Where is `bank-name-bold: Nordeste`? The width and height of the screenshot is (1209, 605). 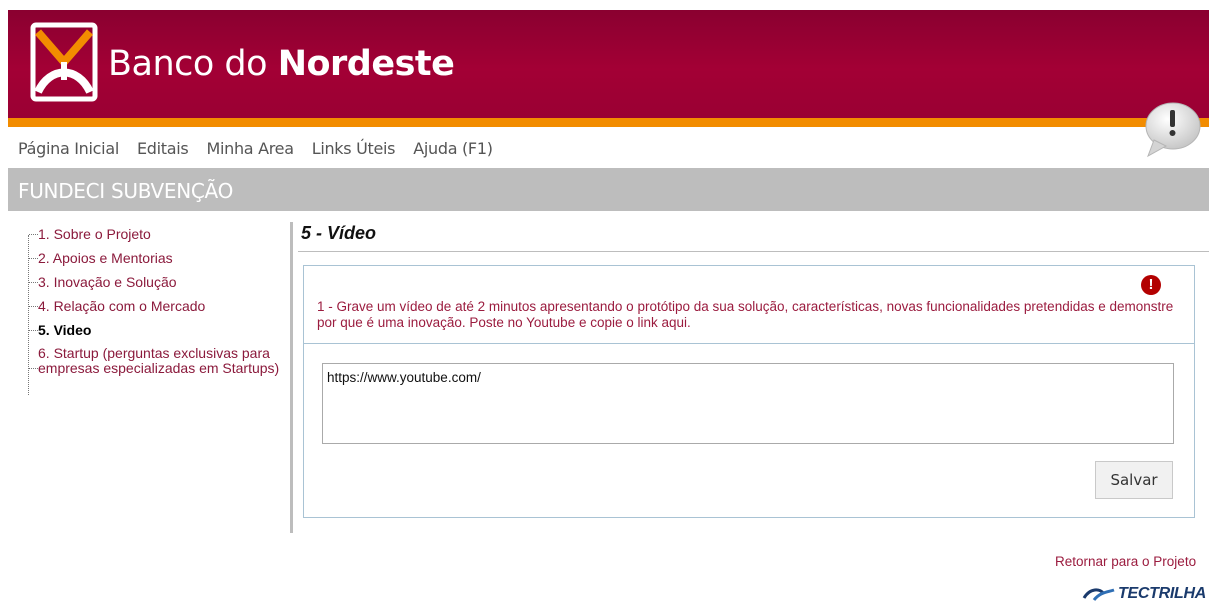 bank-name-bold: Nordeste is located at coordinates (366, 64).